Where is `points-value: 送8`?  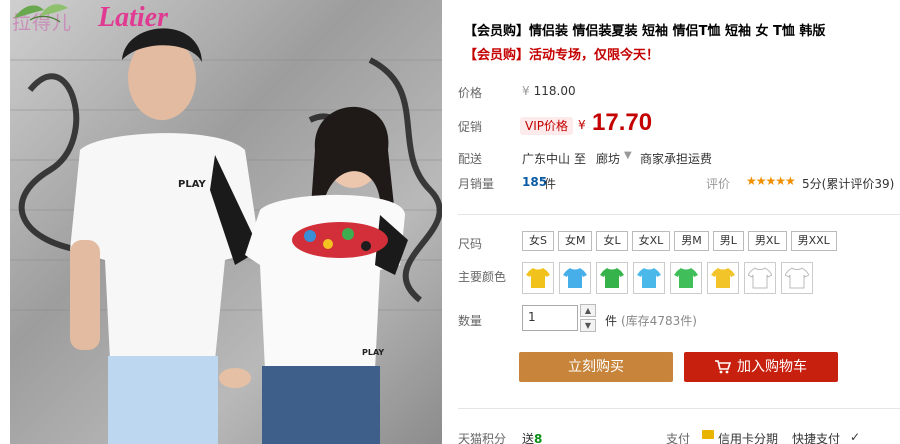 points-value: 送8 is located at coordinates (532, 437).